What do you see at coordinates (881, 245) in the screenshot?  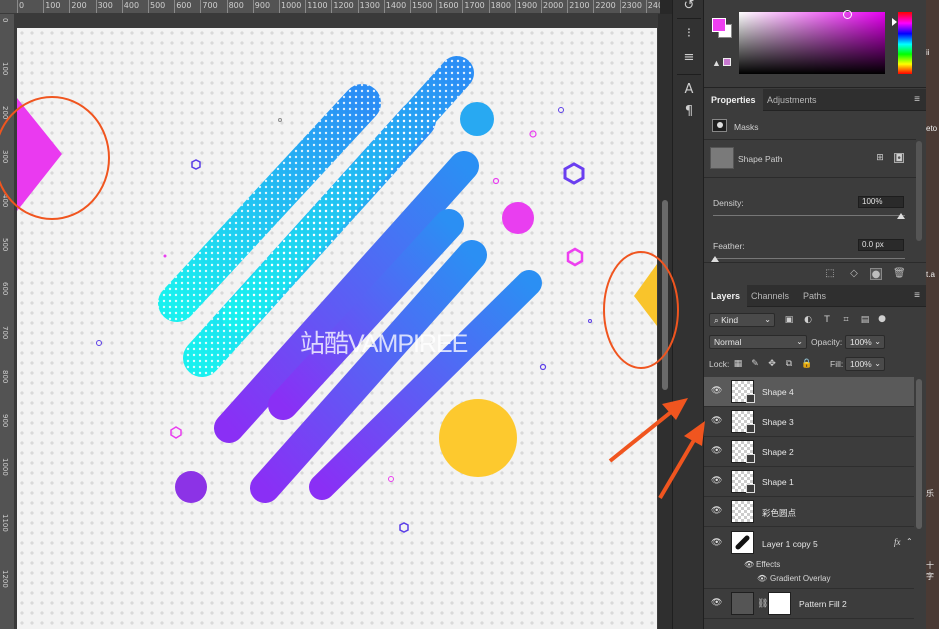 I see `feather-field: 0.0 px` at bounding box center [881, 245].